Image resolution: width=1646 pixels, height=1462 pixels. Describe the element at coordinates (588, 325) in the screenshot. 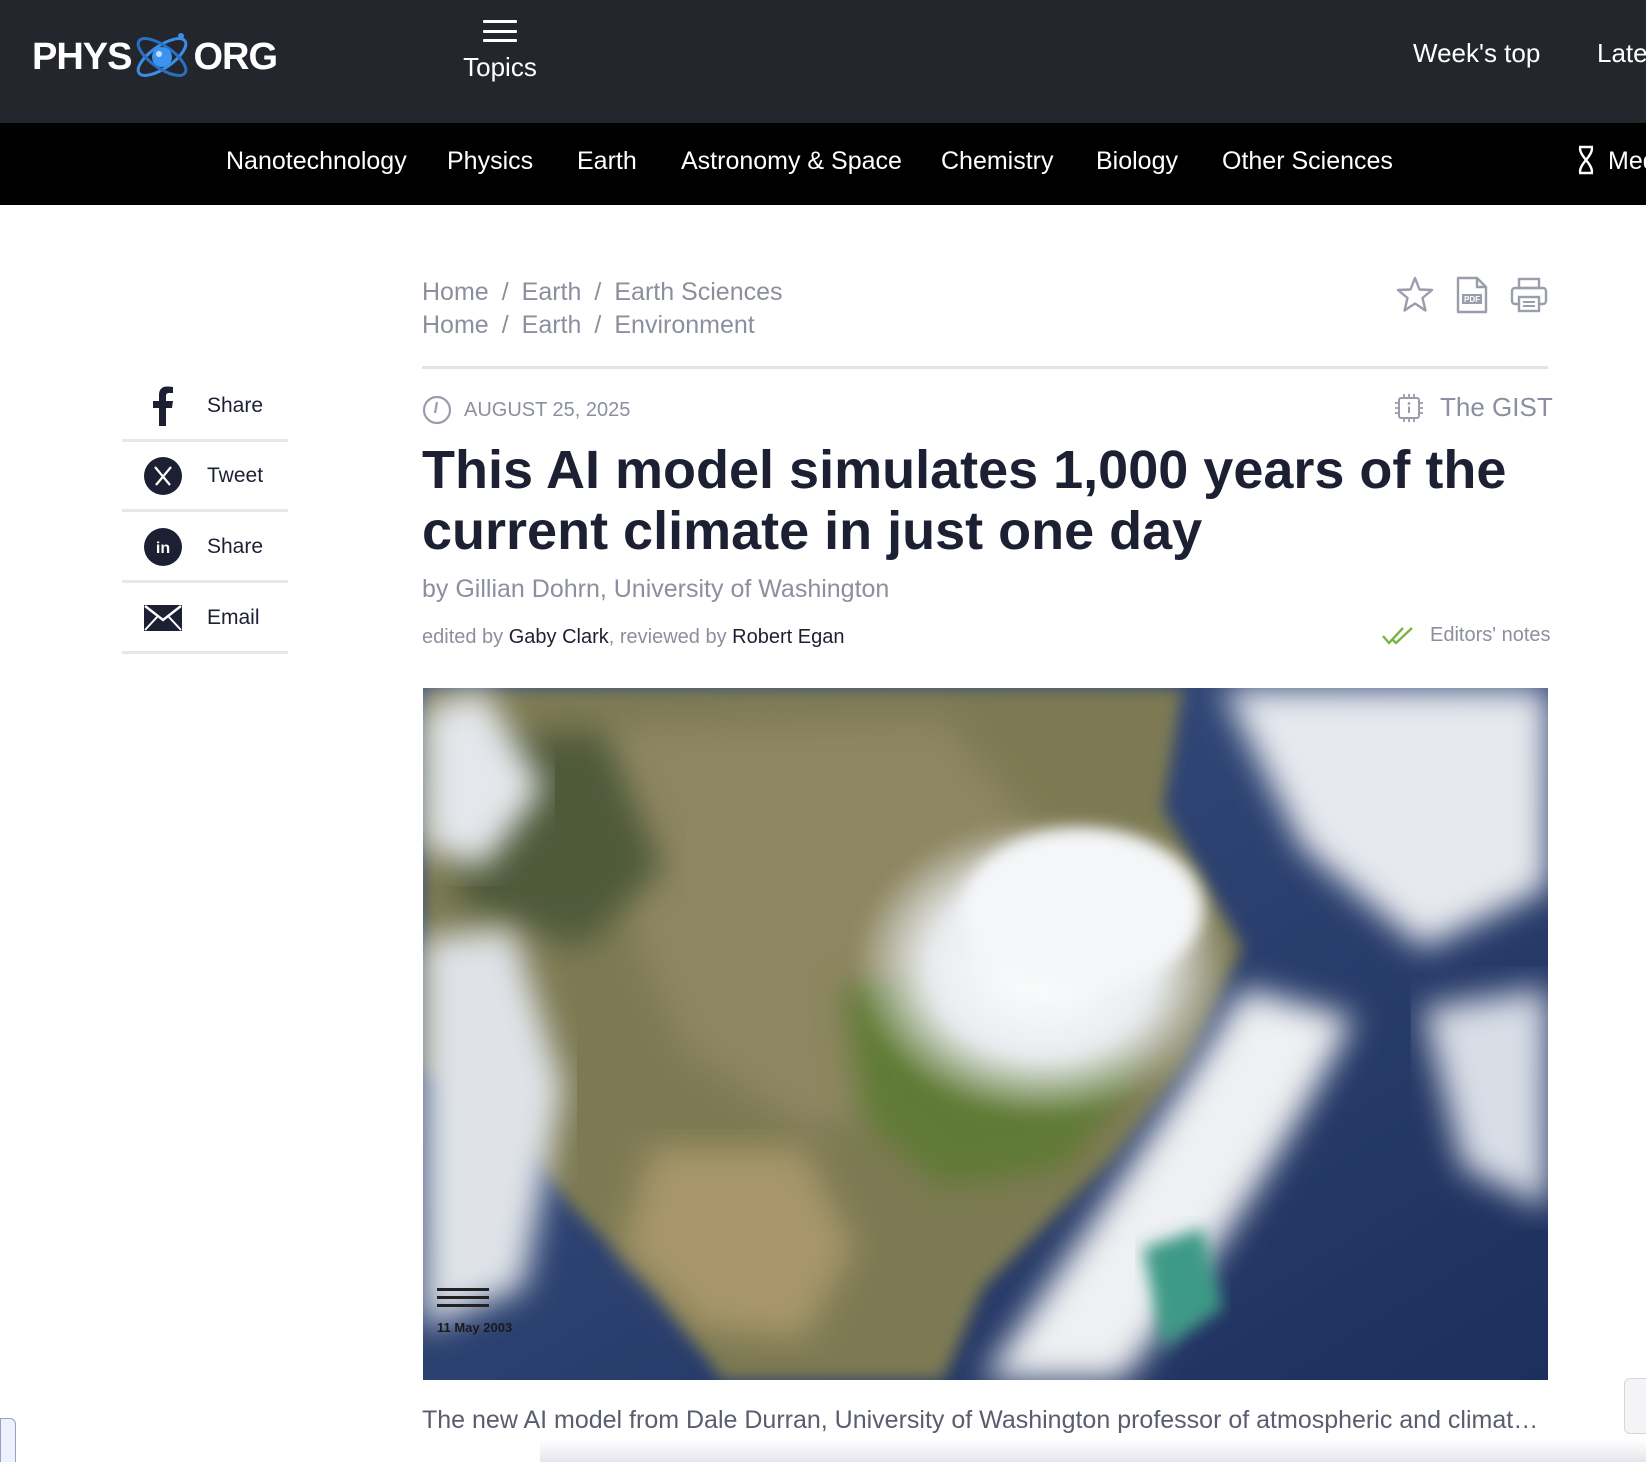

I see `breadcrumb: Home / Earth / Environment` at that location.